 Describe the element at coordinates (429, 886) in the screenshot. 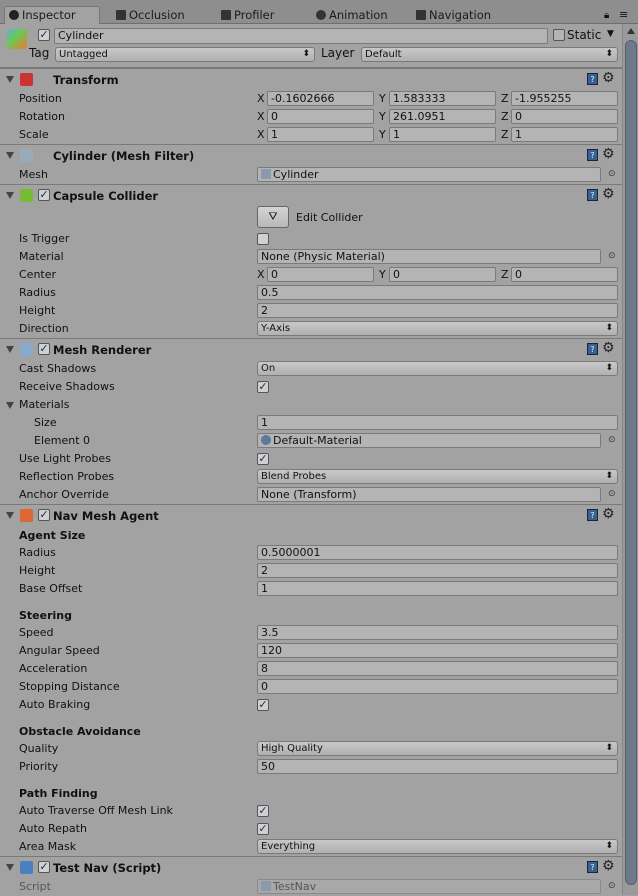

I see `script-object-field: TestNav` at that location.